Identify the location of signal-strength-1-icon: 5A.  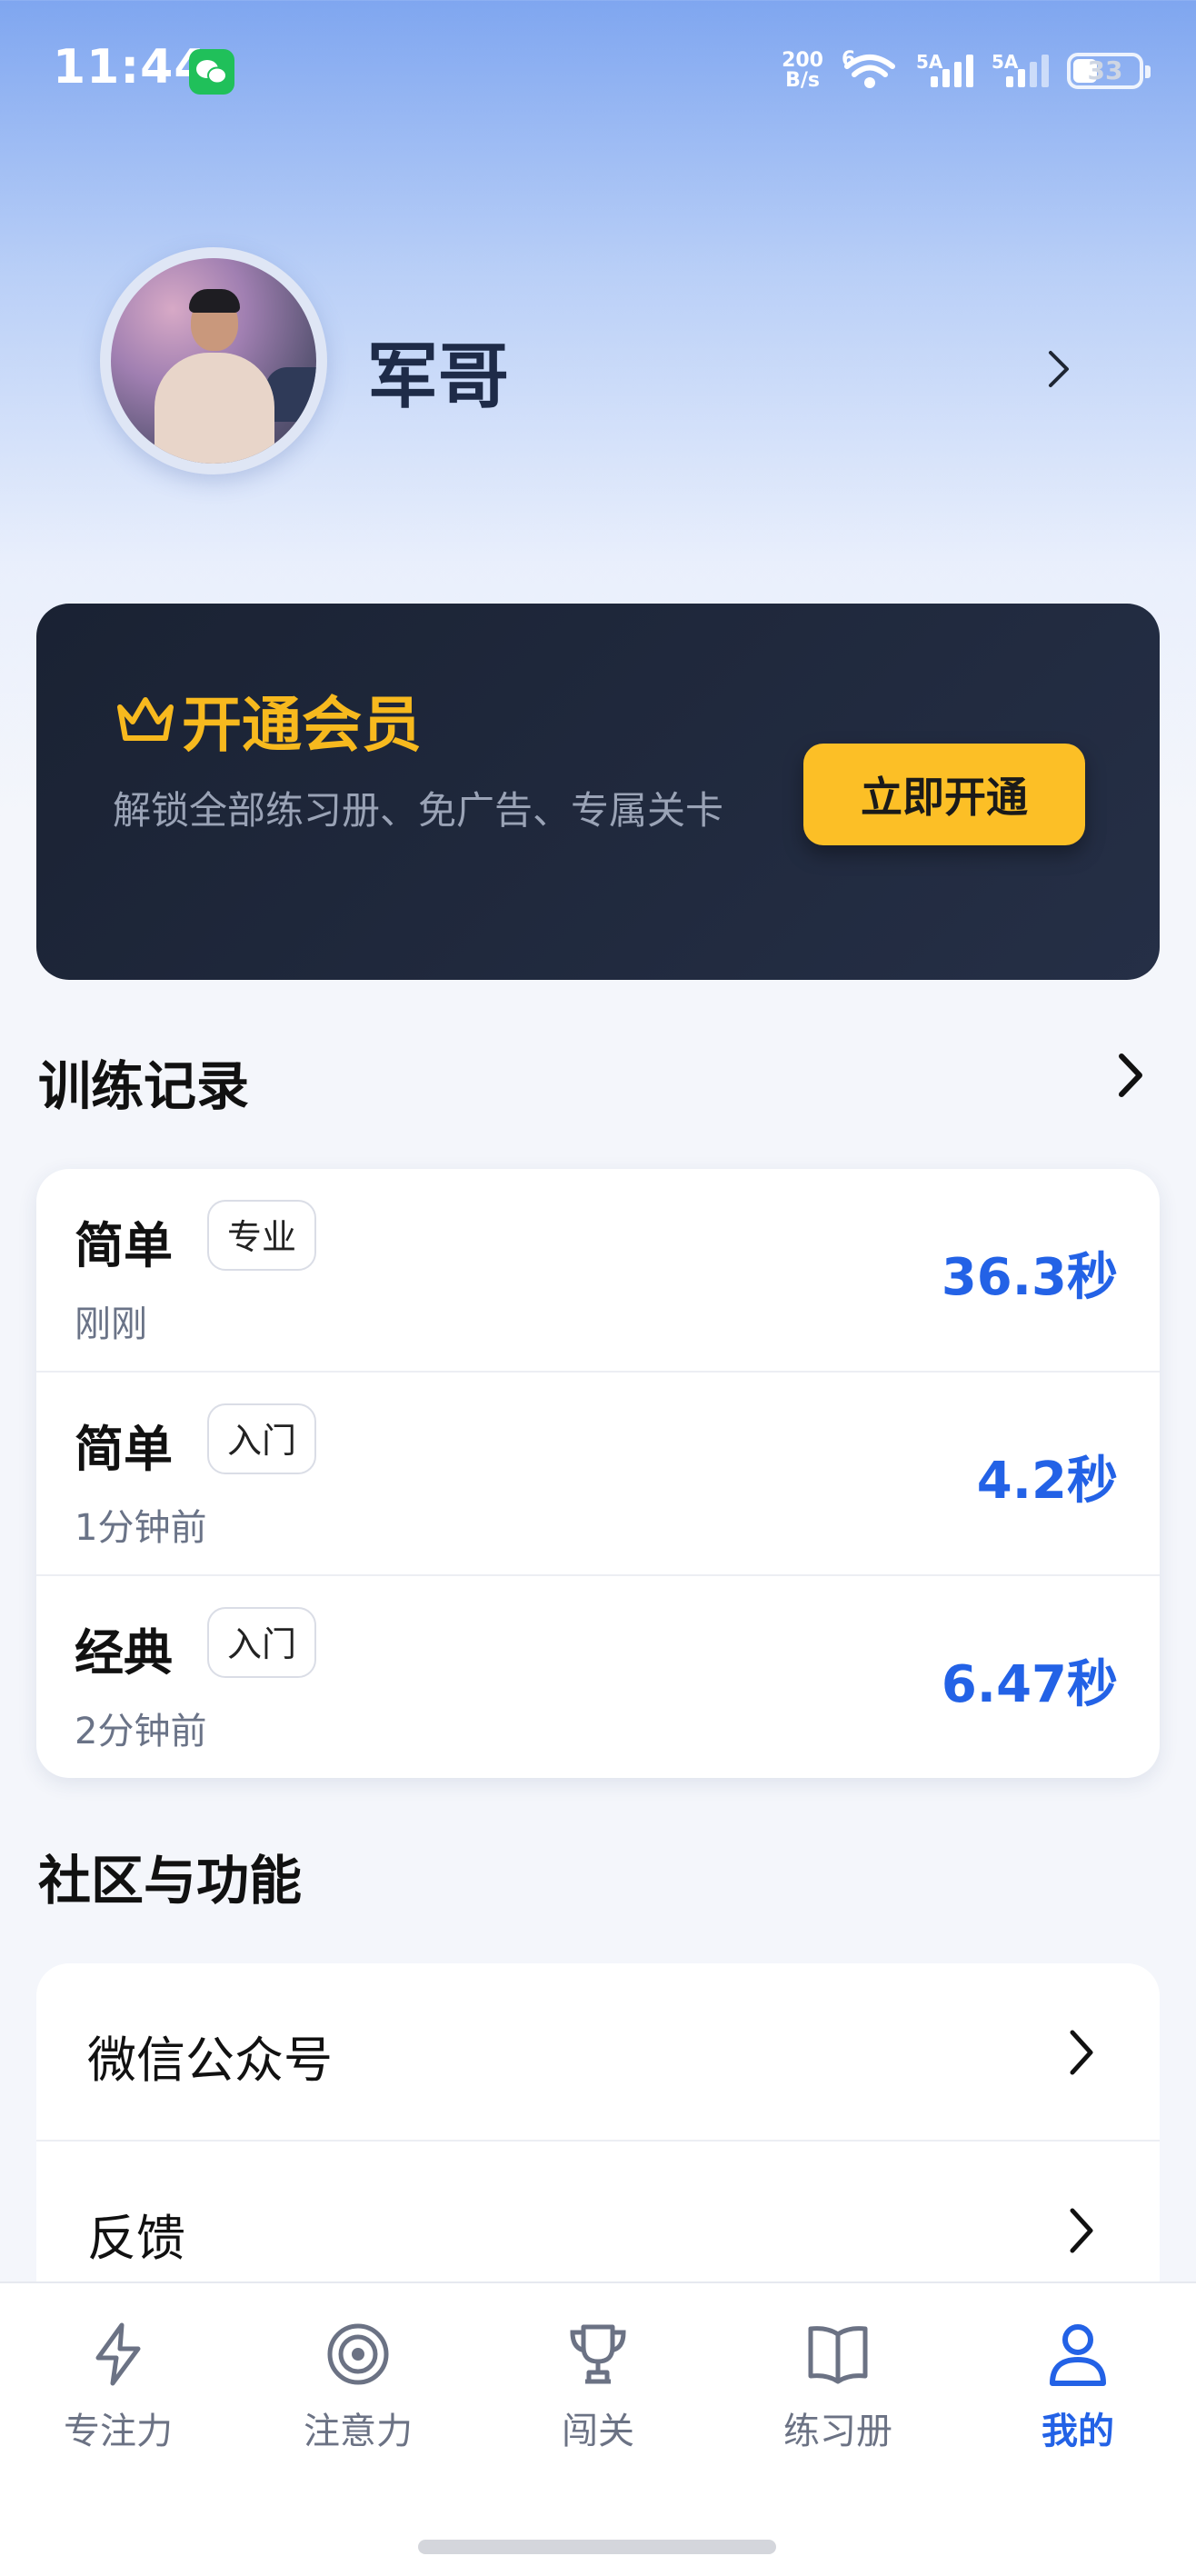
(944, 69).